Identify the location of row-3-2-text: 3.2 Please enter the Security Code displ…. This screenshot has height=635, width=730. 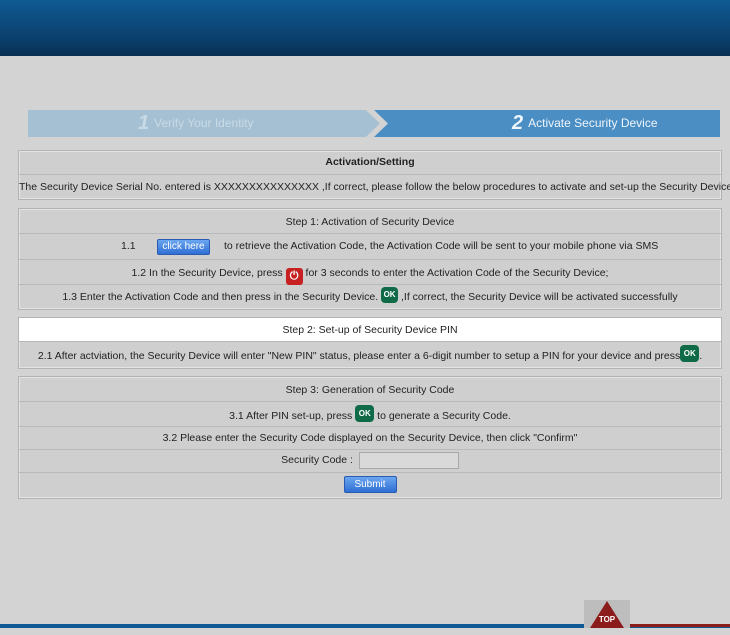
(370, 438).